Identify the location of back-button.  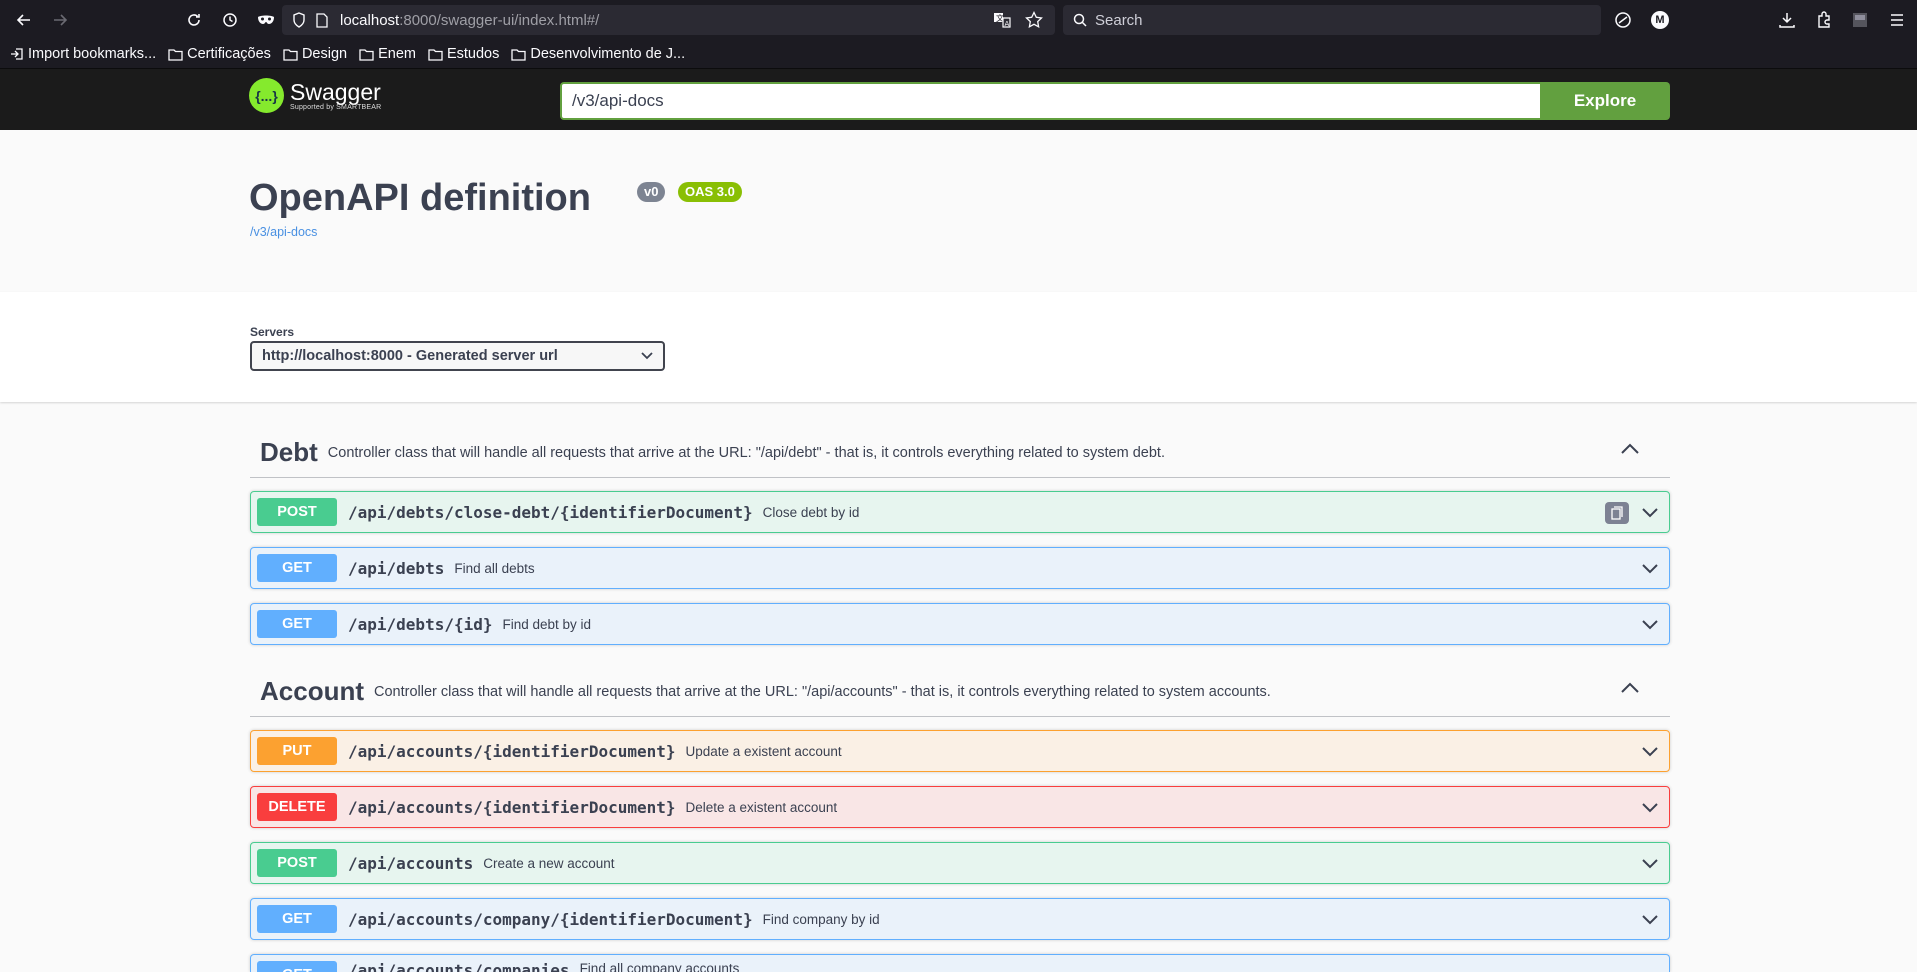
(24, 20).